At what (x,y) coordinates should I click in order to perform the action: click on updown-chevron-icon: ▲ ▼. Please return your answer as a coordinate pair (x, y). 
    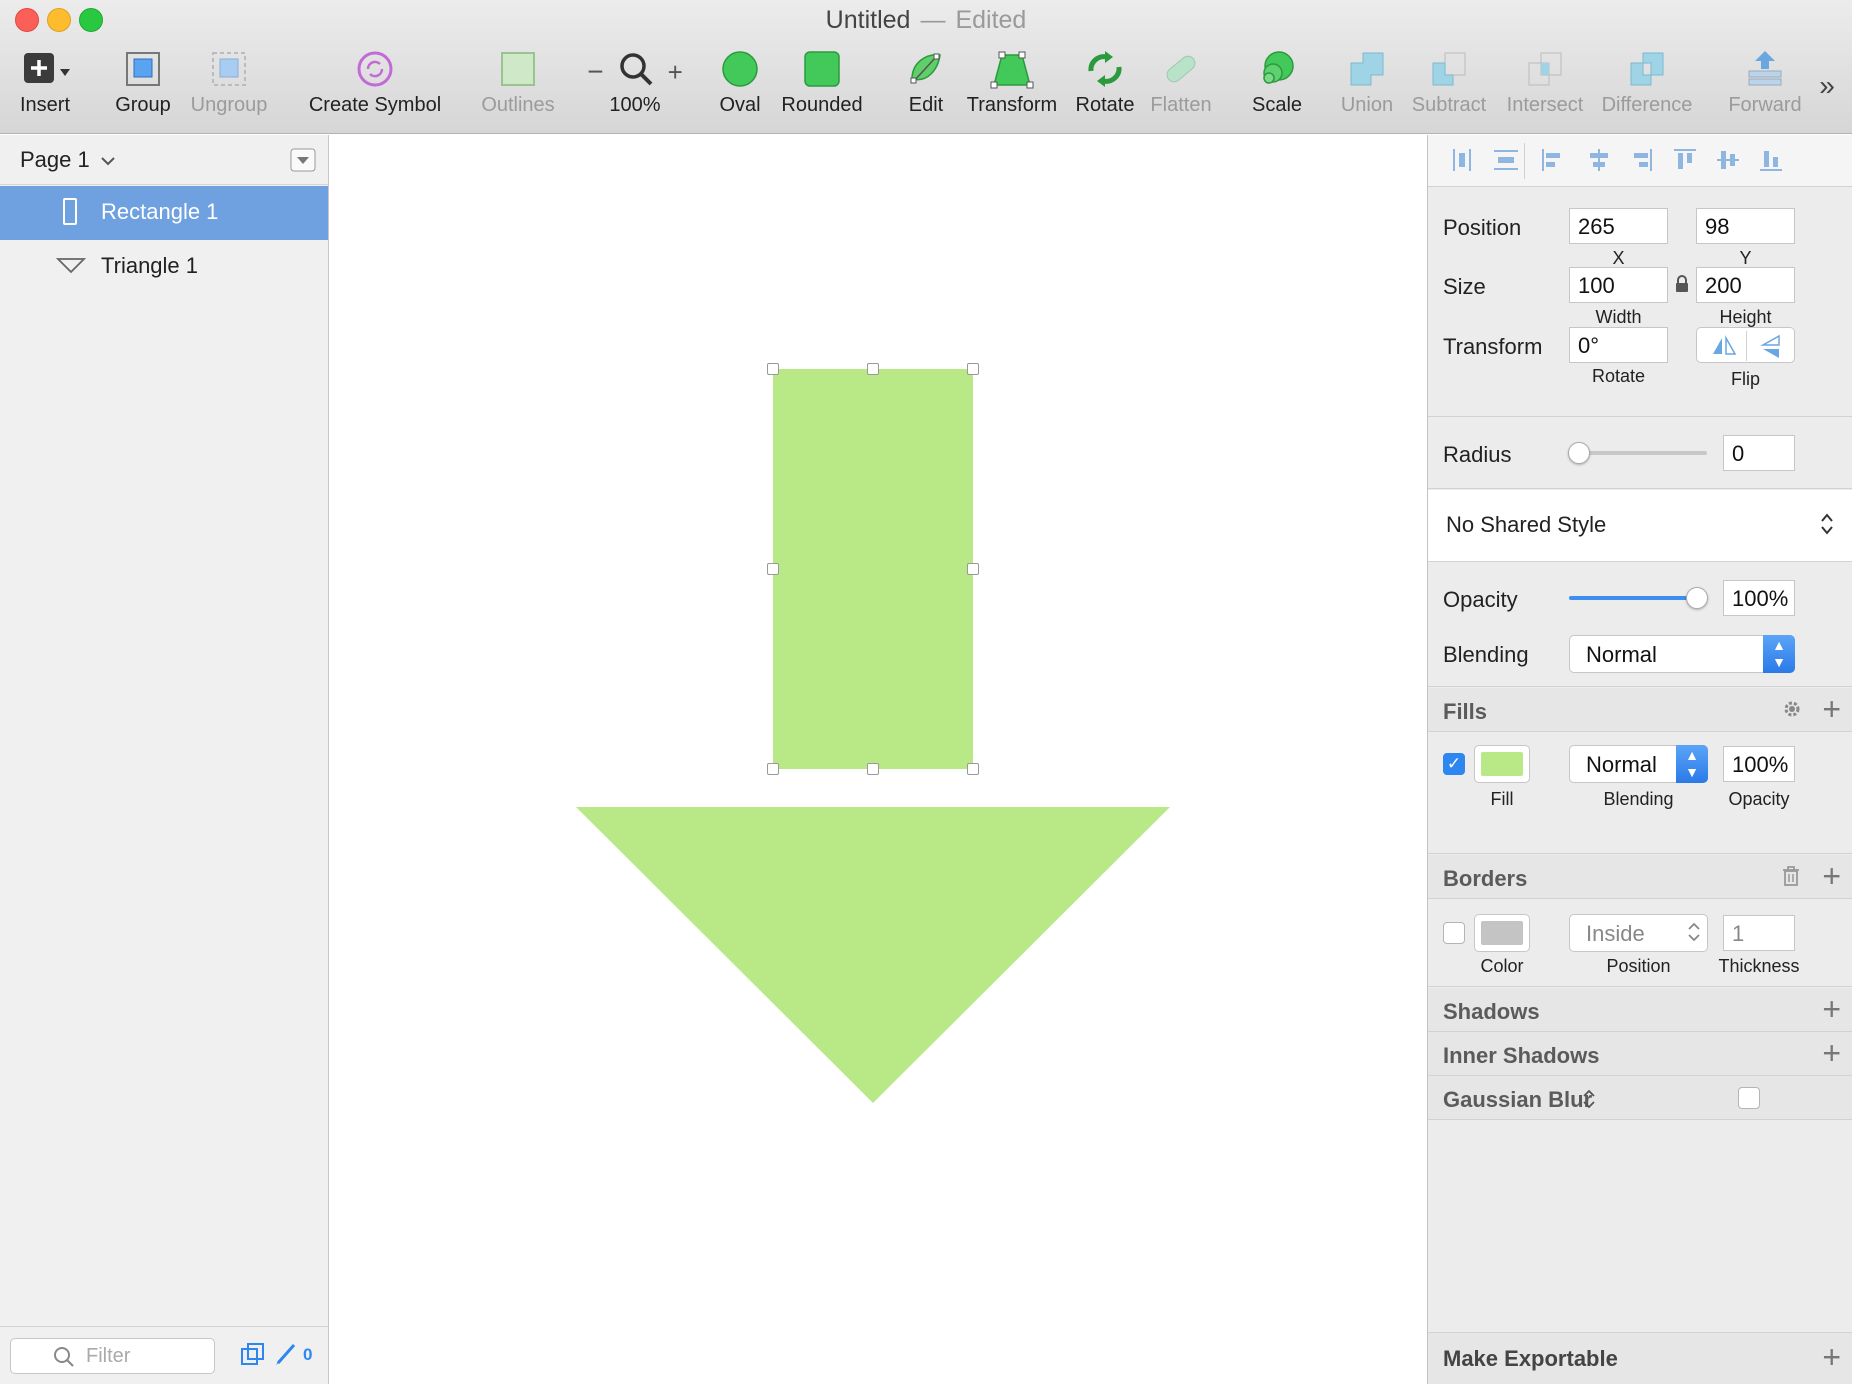
    Looking at the image, I should click on (1779, 654).